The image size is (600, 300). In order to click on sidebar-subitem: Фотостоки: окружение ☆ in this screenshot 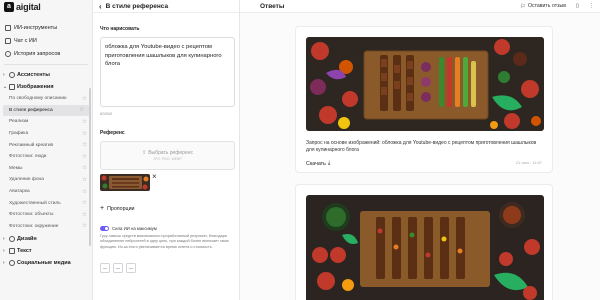, I will do `click(46, 227)`.